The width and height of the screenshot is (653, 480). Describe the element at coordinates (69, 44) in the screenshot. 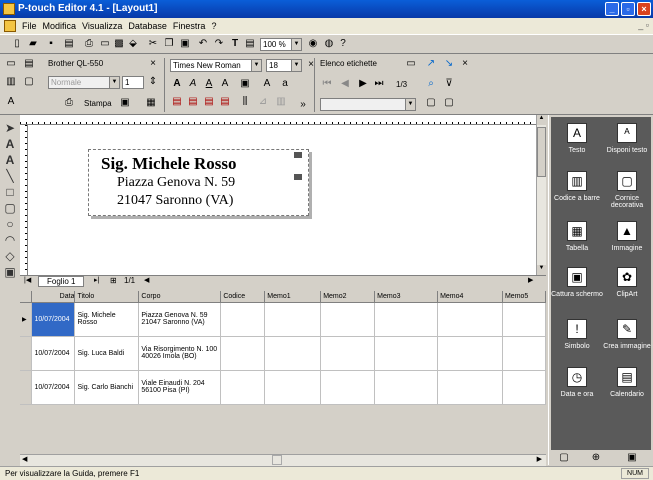

I see `database-icon: ▤` at that location.